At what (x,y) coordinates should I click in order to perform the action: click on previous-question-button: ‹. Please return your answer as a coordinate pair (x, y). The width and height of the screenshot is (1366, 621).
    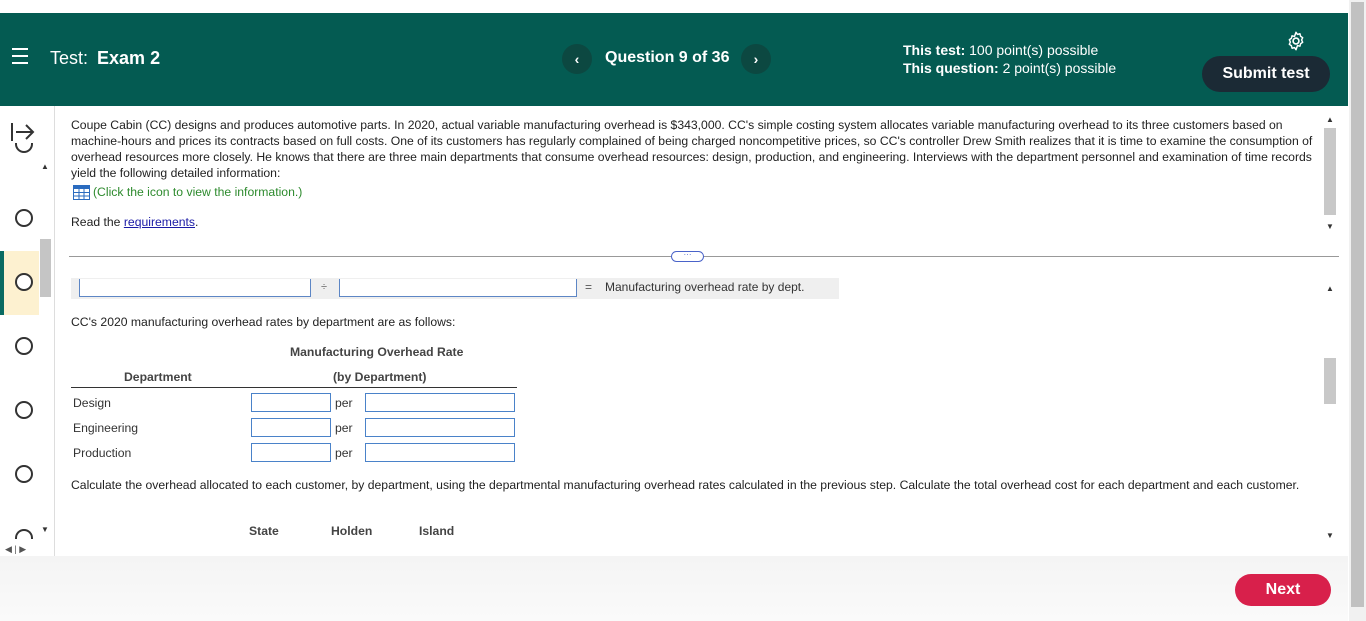
    Looking at the image, I should click on (577, 59).